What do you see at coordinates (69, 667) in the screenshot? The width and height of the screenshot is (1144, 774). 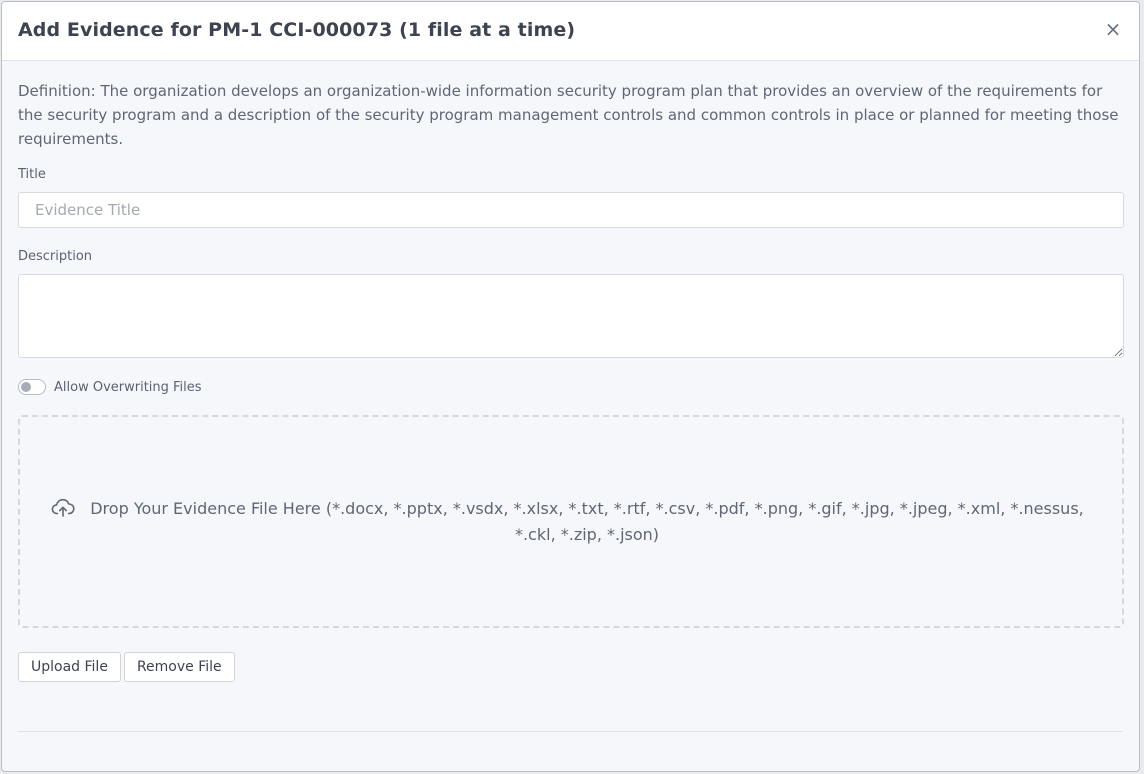 I see `upload-file-button: Upload File` at bounding box center [69, 667].